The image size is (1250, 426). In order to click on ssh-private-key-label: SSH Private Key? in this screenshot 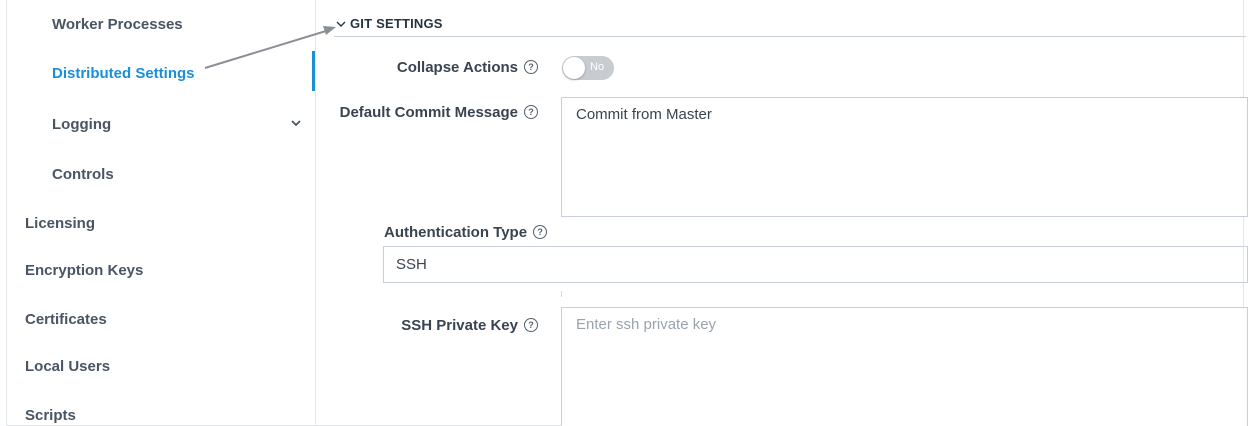, I will do `click(469, 325)`.